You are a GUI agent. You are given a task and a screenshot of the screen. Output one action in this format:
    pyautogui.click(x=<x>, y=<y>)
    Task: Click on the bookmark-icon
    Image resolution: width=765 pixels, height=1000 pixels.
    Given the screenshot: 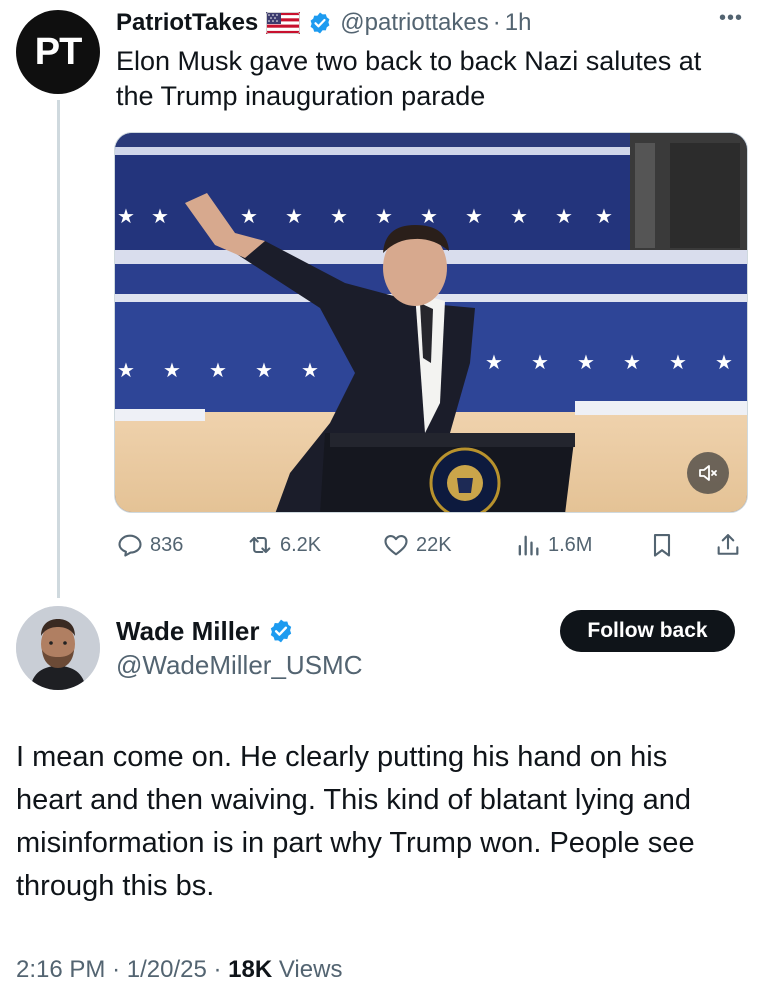 What is the action you would take?
    pyautogui.click(x=662, y=545)
    